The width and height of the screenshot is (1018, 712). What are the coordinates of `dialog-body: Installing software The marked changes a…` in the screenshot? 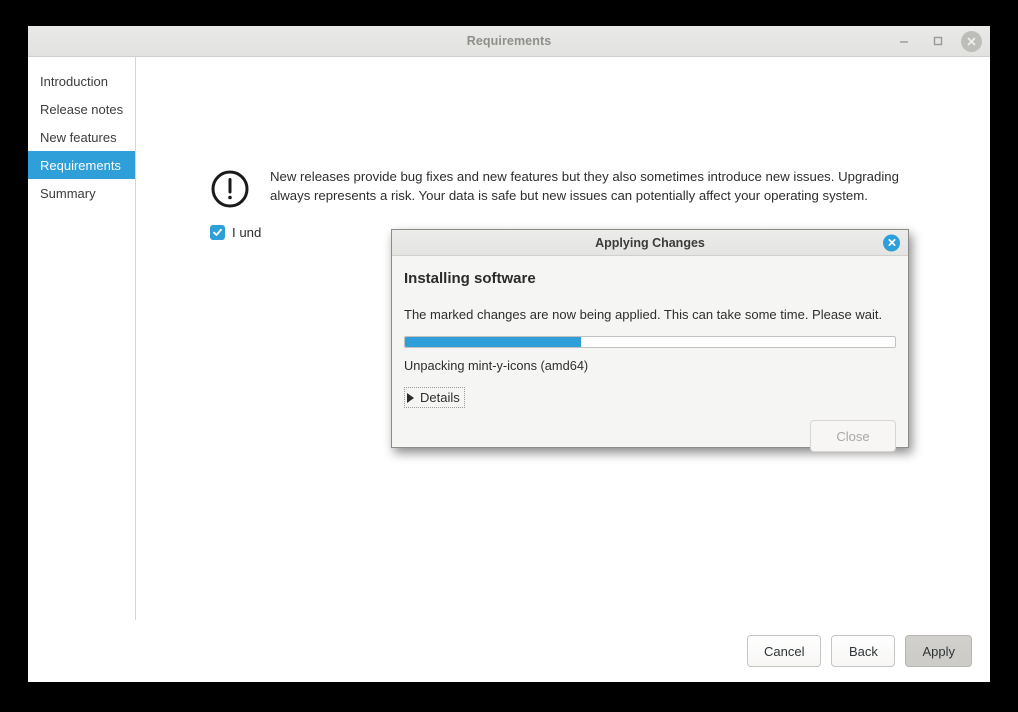 It's located at (650, 332).